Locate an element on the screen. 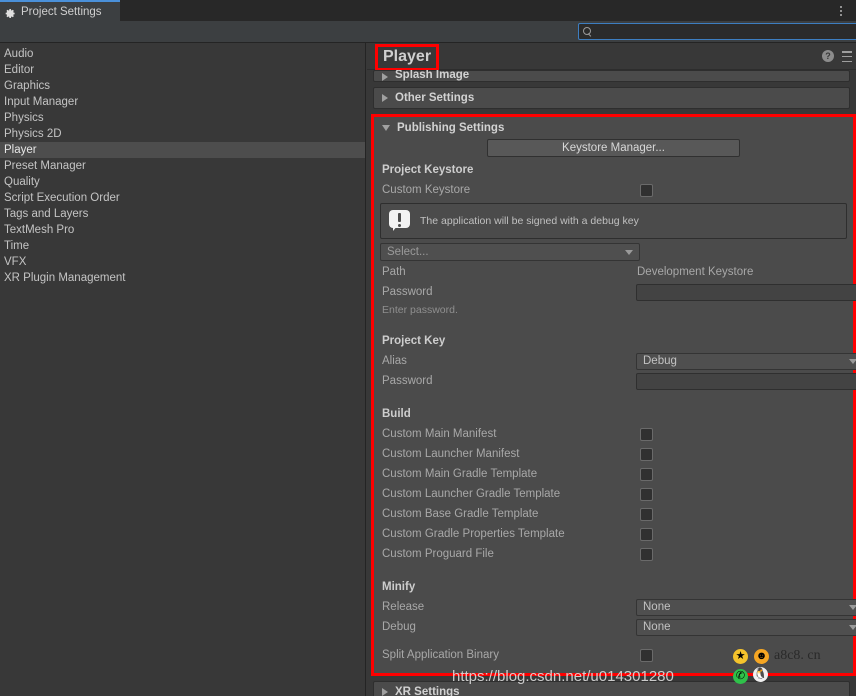 The image size is (856, 696). custom-keystore-row: Custom Keystore is located at coordinates (613, 190).